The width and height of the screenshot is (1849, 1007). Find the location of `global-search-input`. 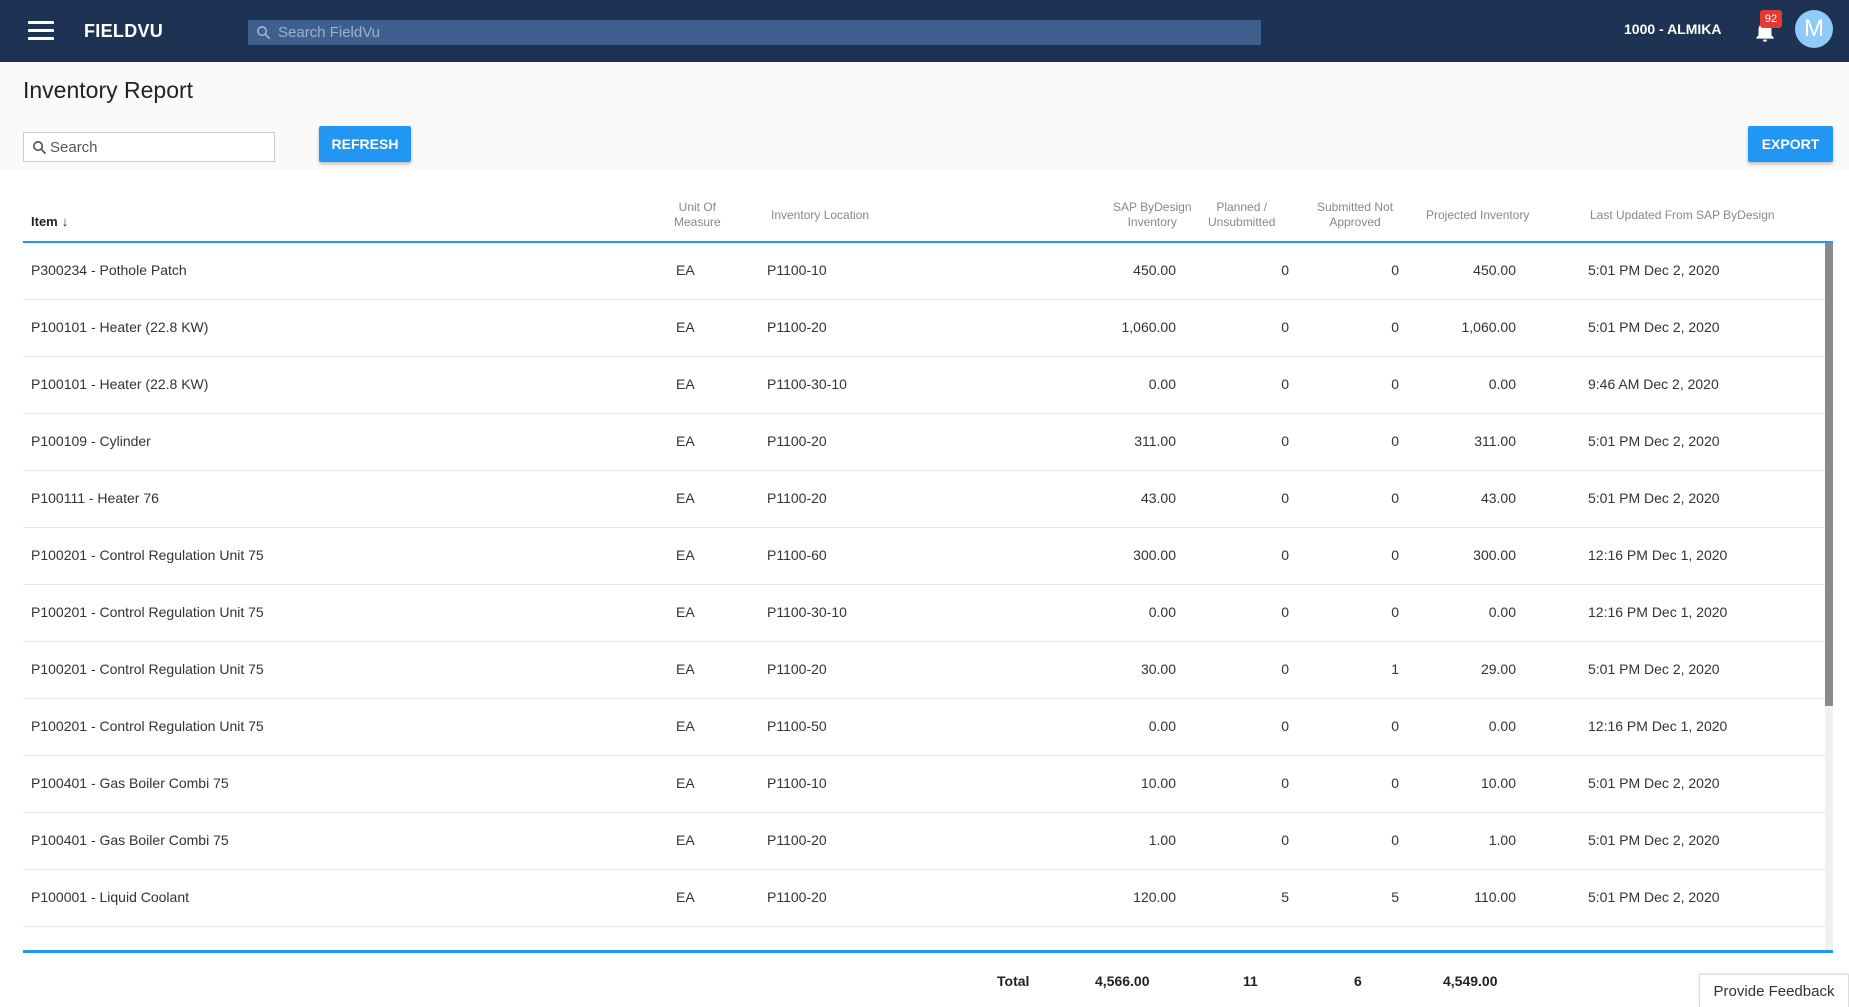

global-search-input is located at coordinates (763, 32).